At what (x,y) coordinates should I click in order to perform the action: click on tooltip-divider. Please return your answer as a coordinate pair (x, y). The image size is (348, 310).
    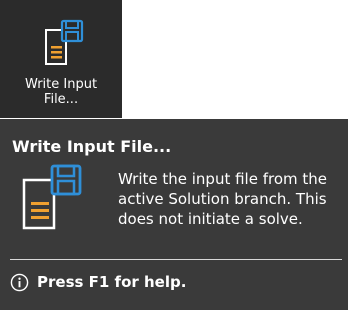
    Looking at the image, I should click on (176, 259).